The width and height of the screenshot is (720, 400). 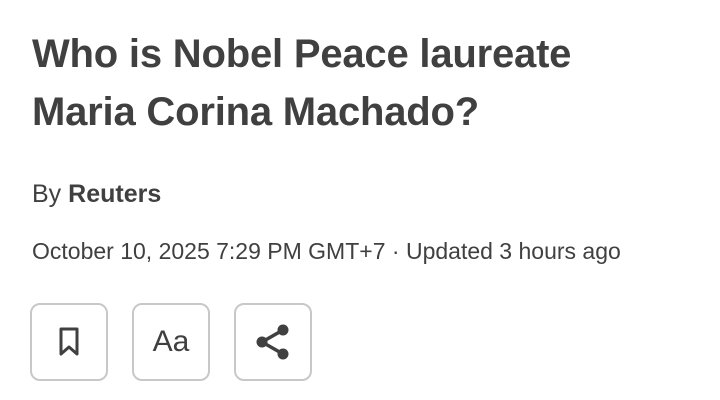 I want to click on author-link: Reuters, so click(x=114, y=194).